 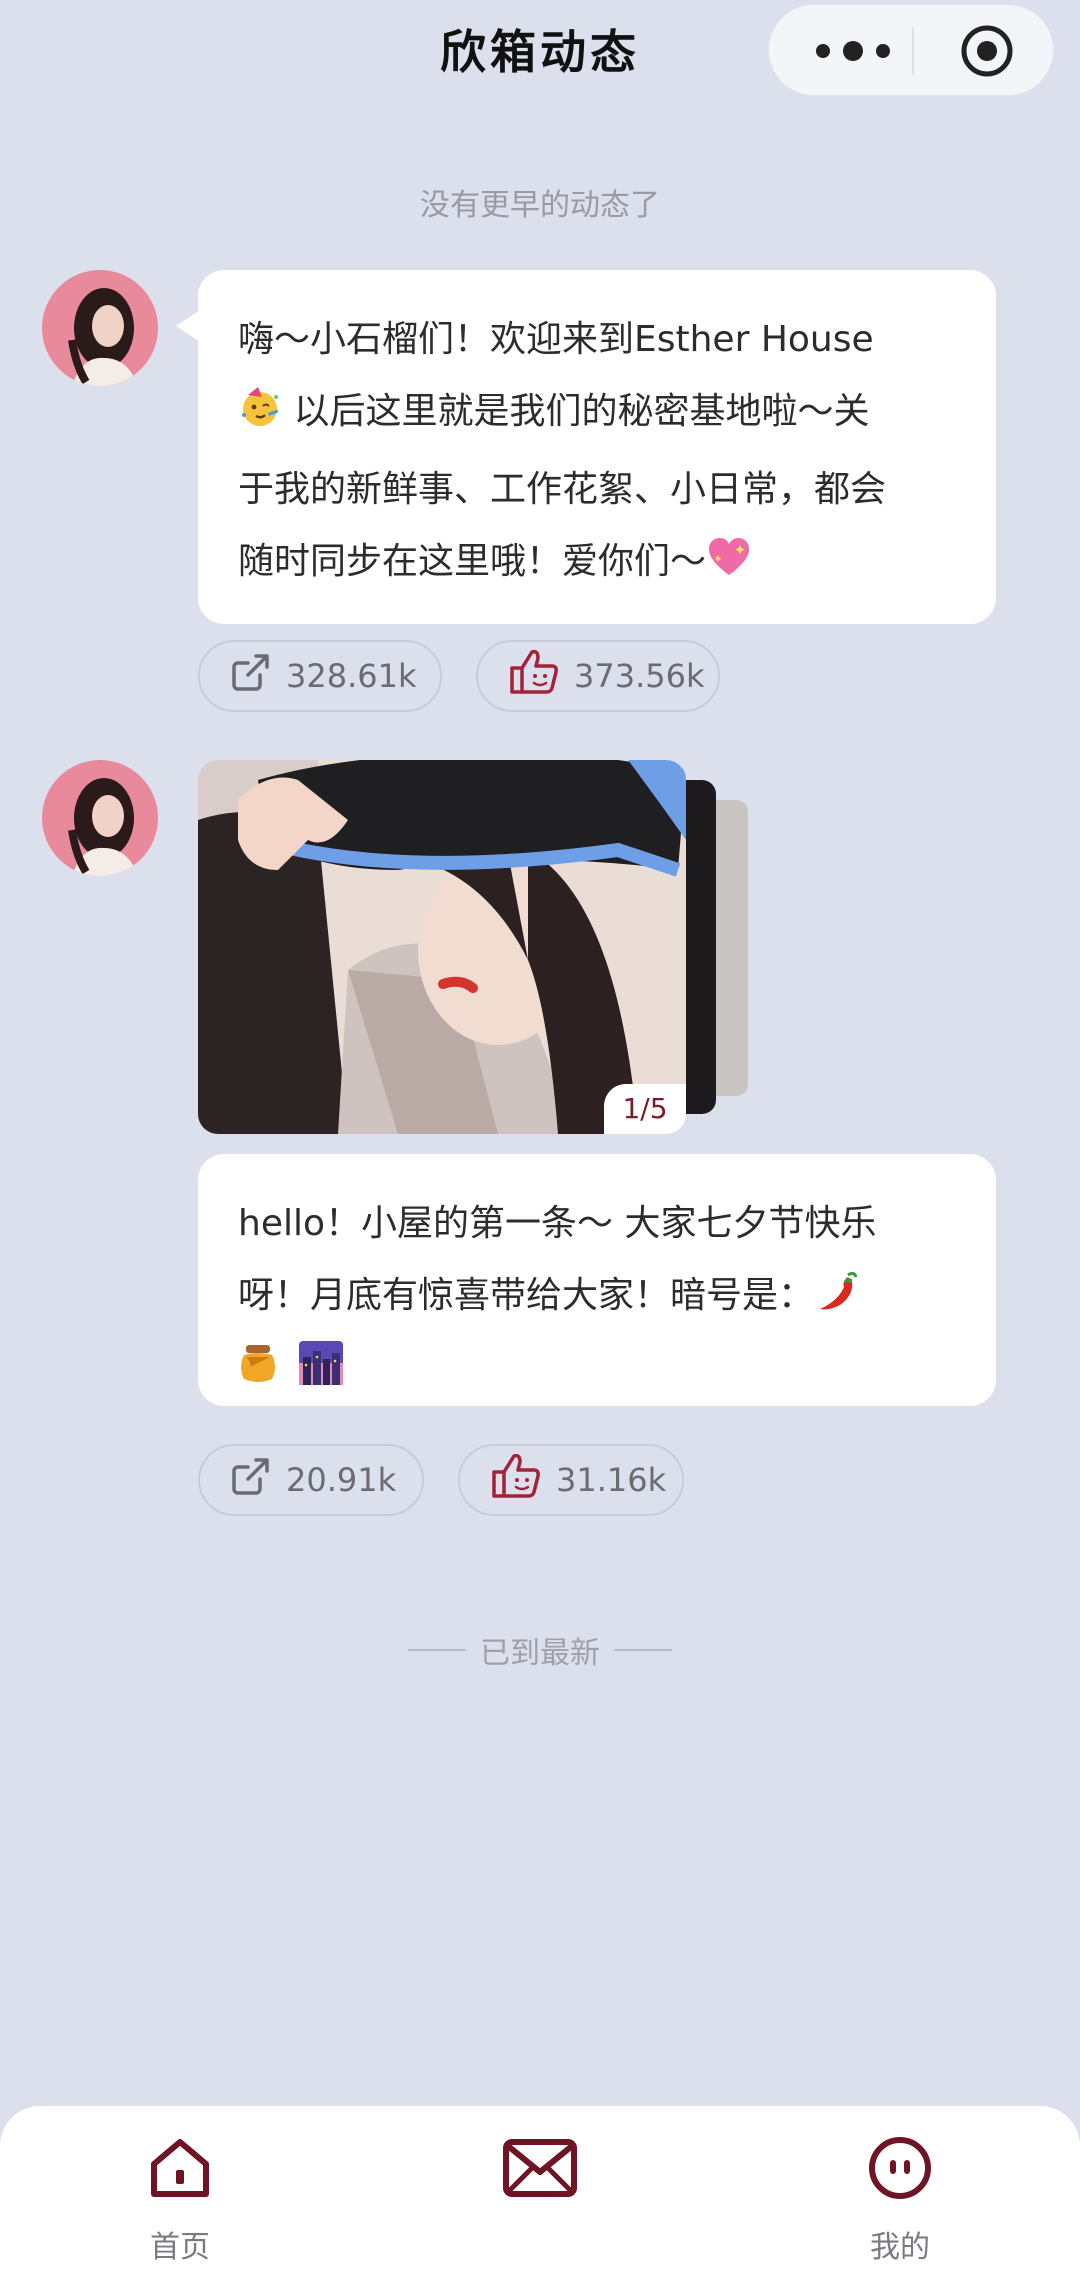 I want to click on capsule-divider, so click(x=913, y=51).